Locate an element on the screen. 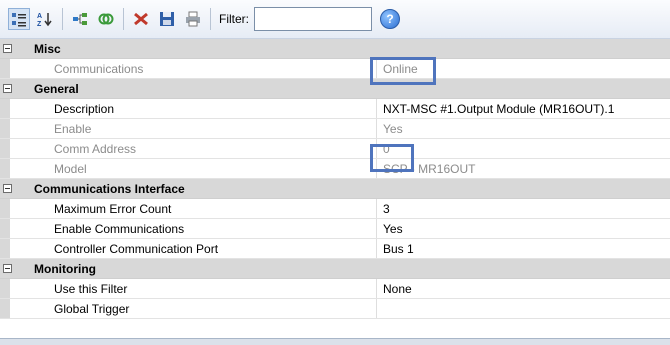 The image size is (670, 345). property-name: Comm Address is located at coordinates (95, 149).